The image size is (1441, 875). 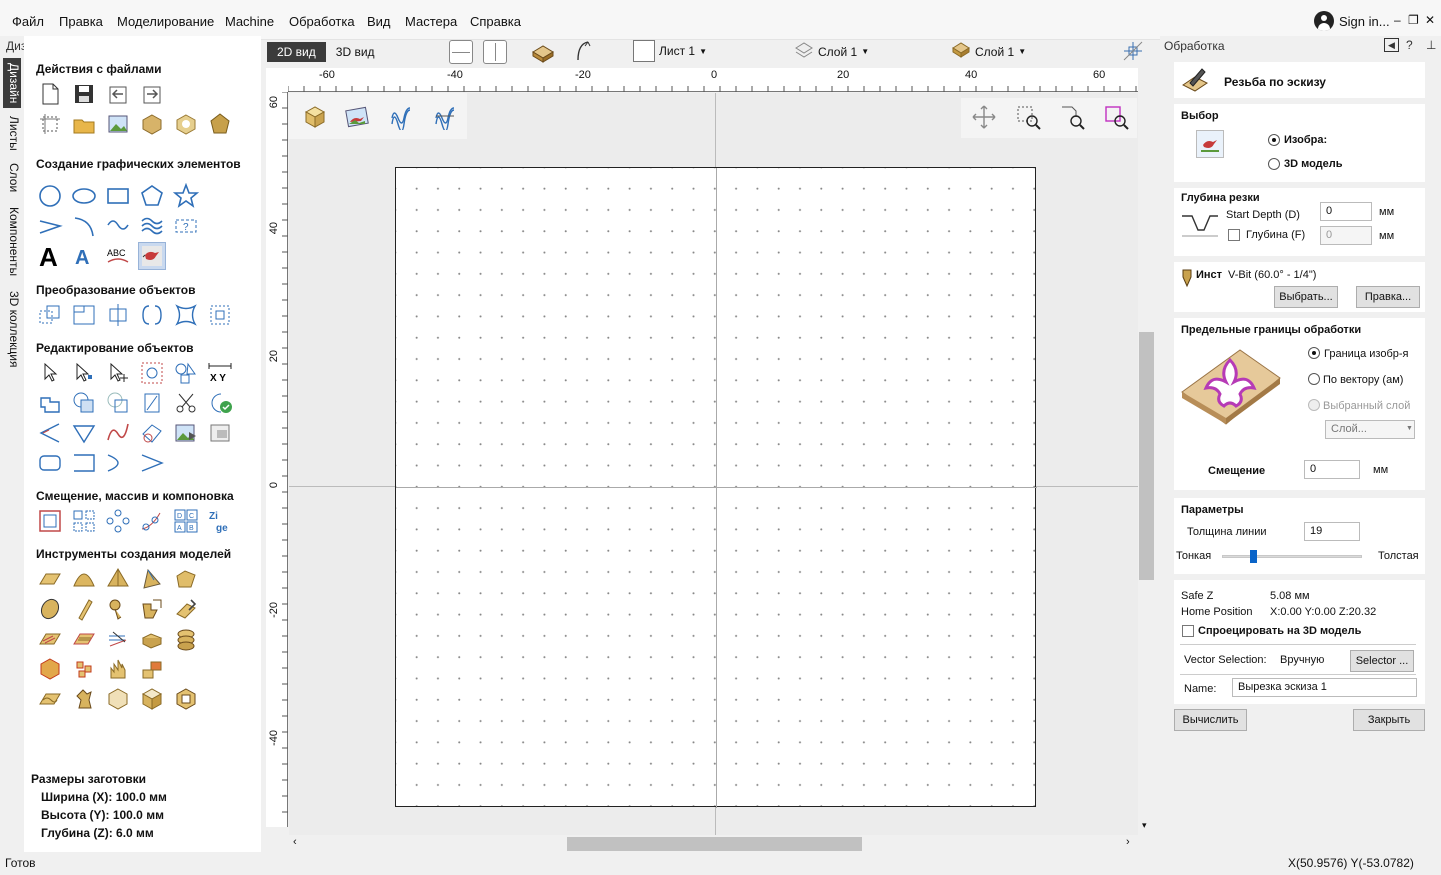 I want to click on vertical-scroll-thumb, so click(x=1146, y=456).